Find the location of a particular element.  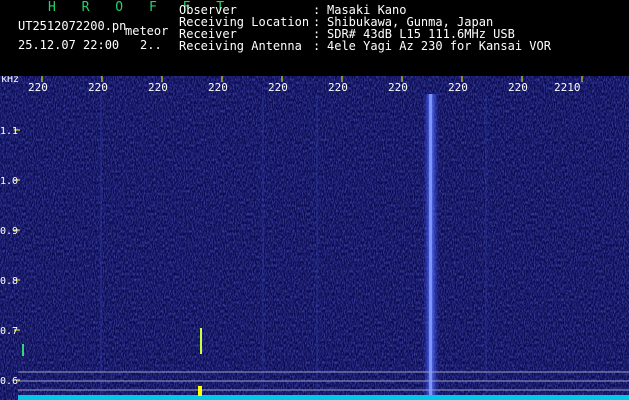

observation-datetime: 25.12.07 22:00 is located at coordinates (69, 45).